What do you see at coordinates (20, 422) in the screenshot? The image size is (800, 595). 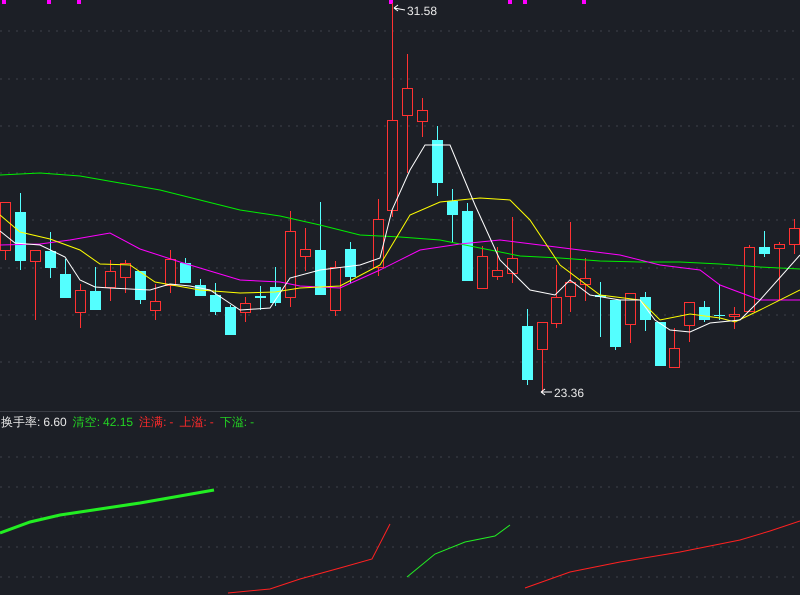 I see `indicator-label: 换手率:` at bounding box center [20, 422].